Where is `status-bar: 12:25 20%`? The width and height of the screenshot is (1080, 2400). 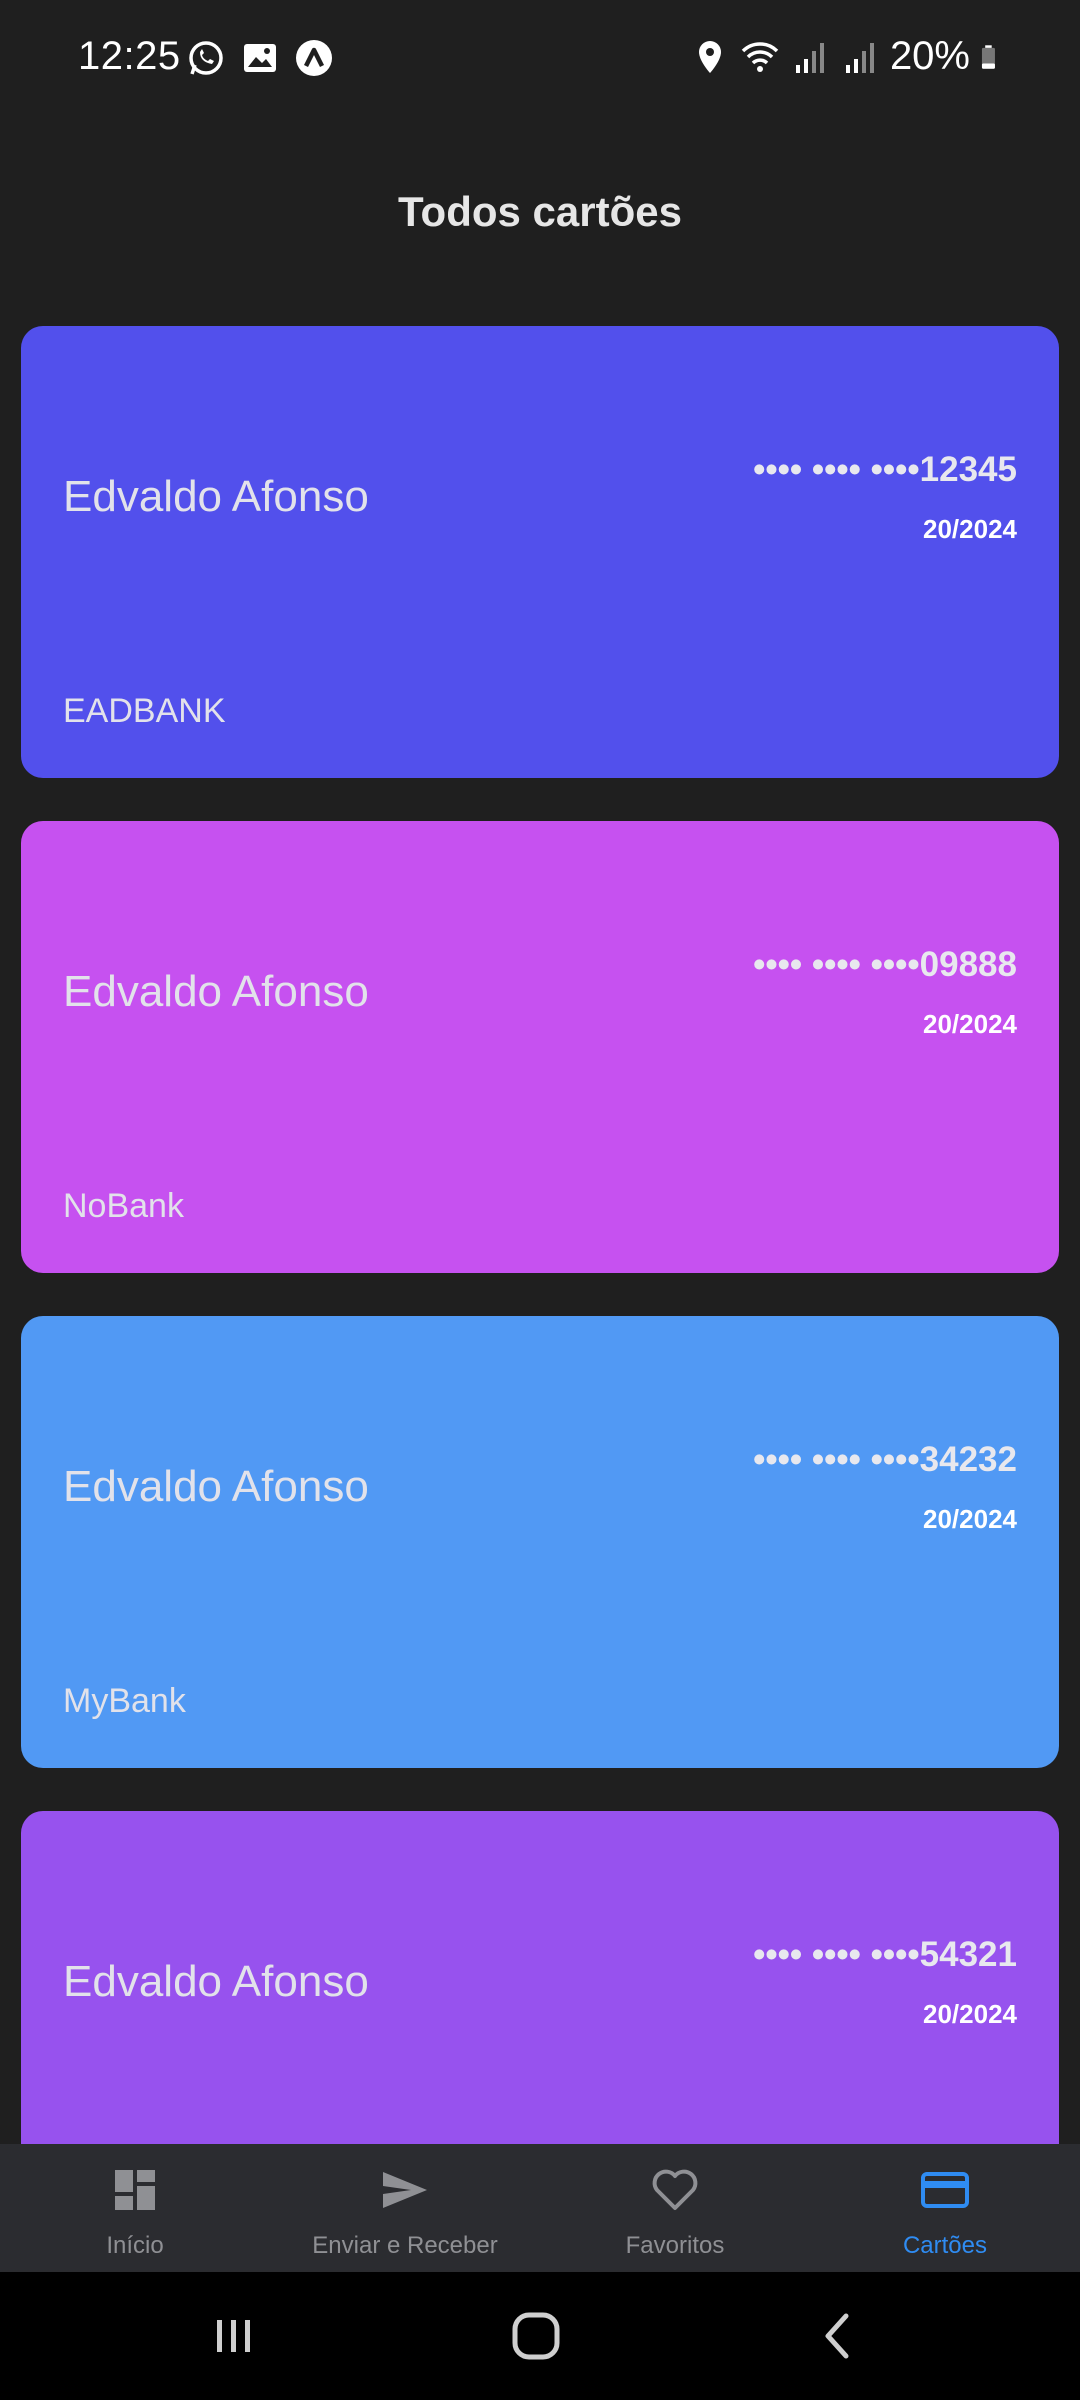
status-bar: 12:25 20% is located at coordinates (540, 60).